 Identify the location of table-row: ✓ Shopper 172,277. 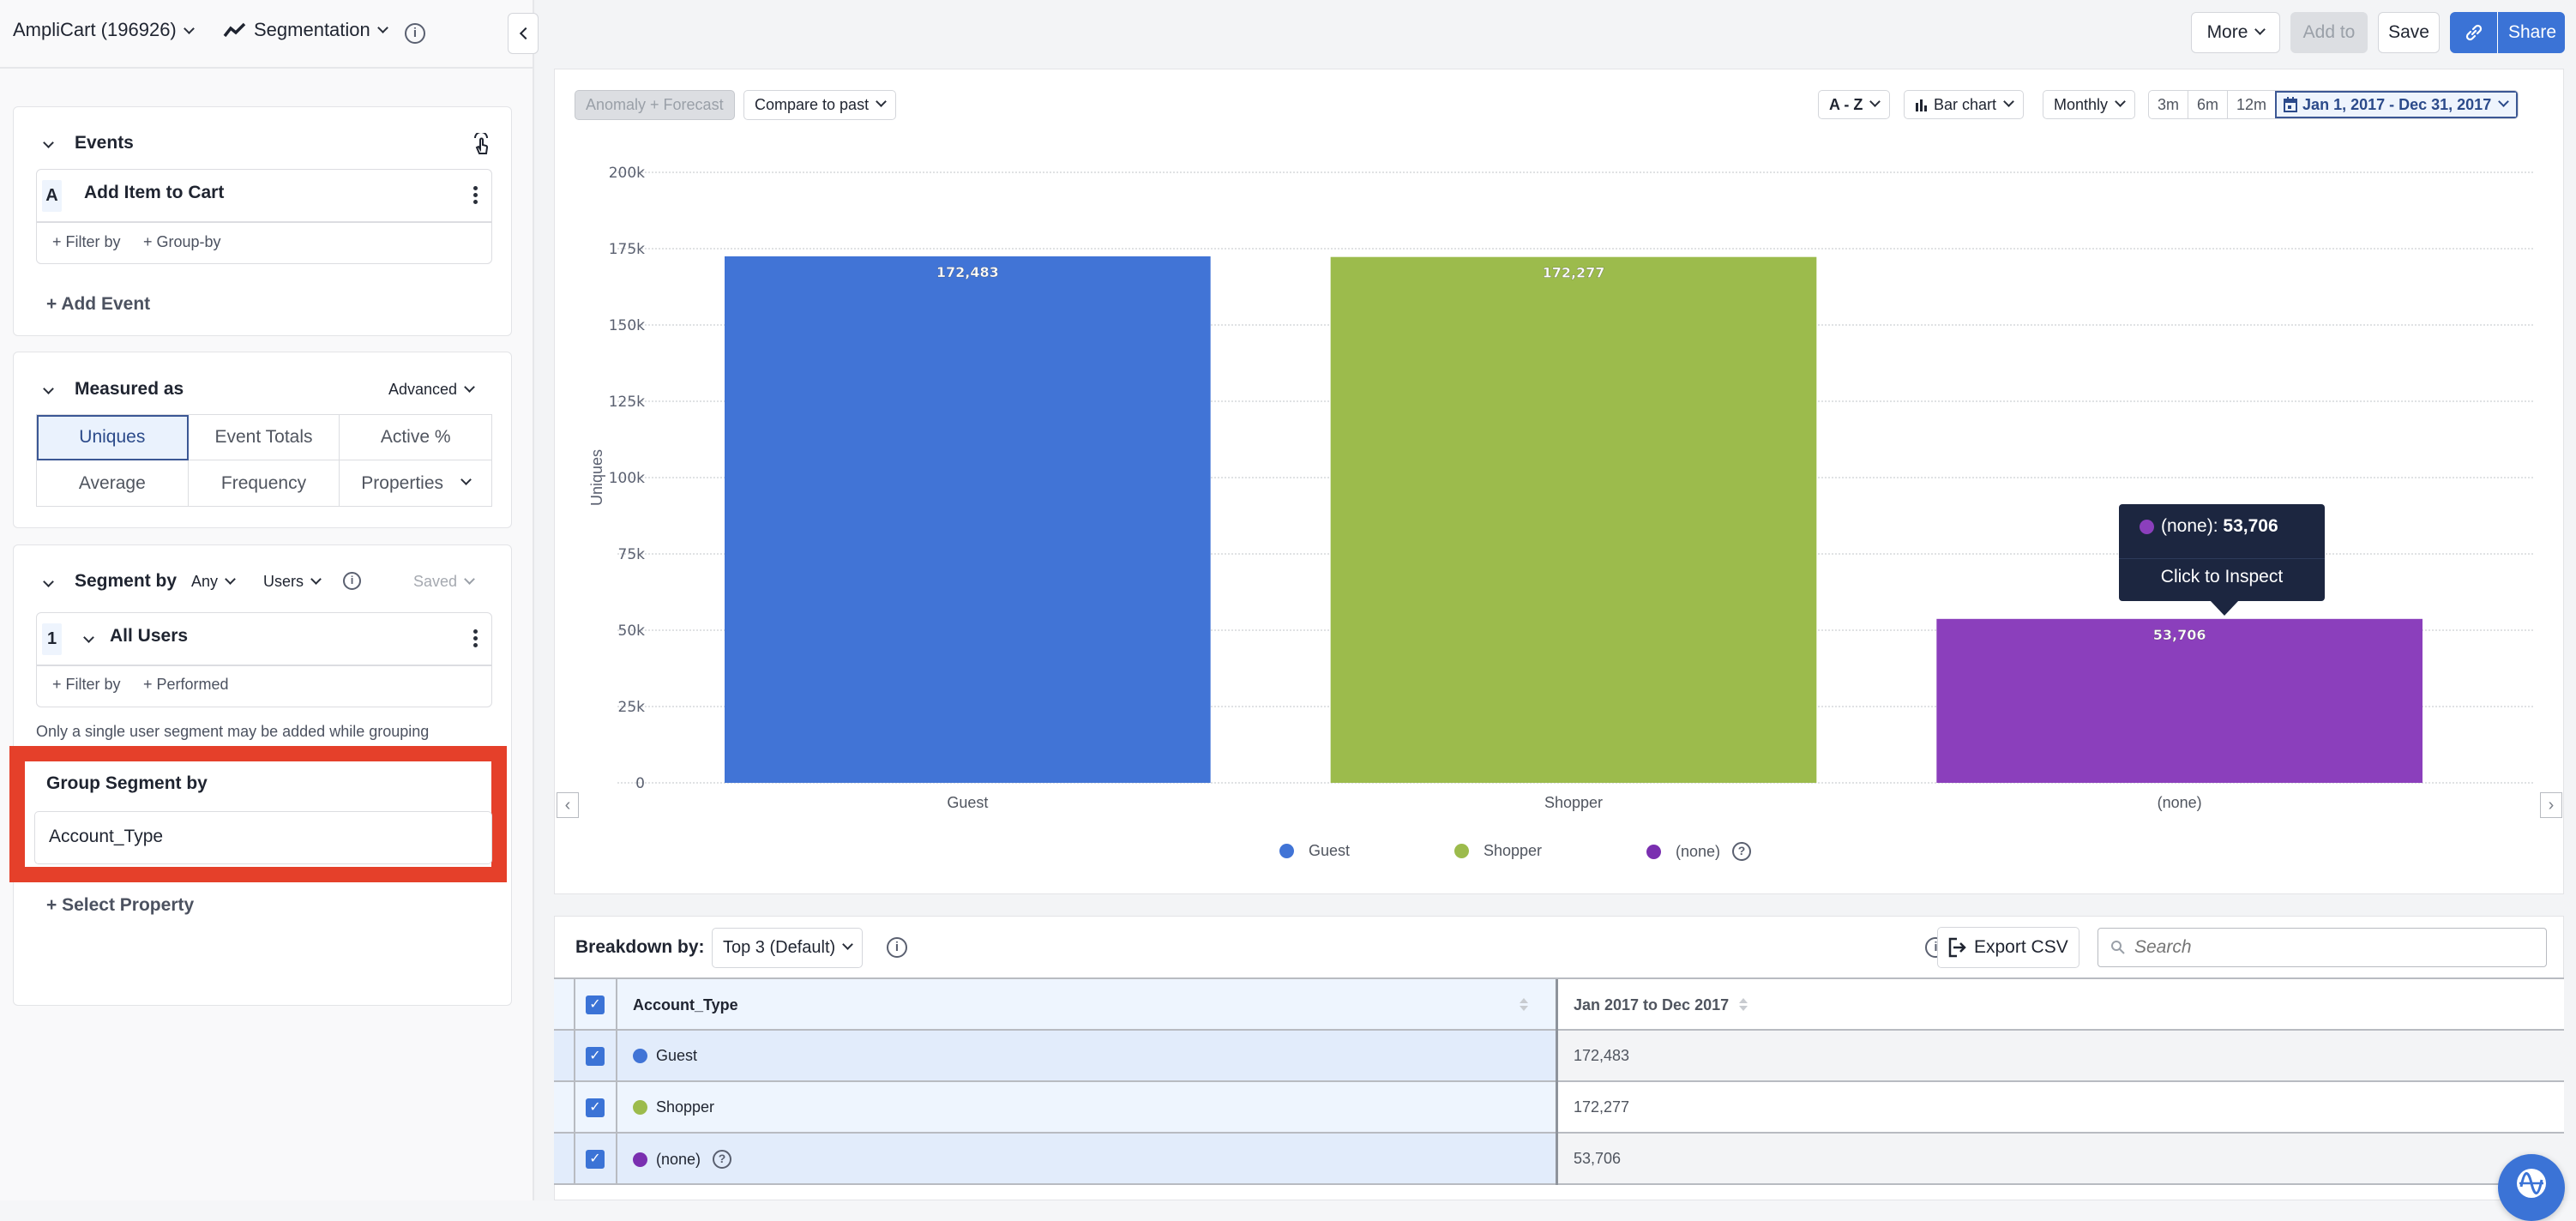
(1559, 1108).